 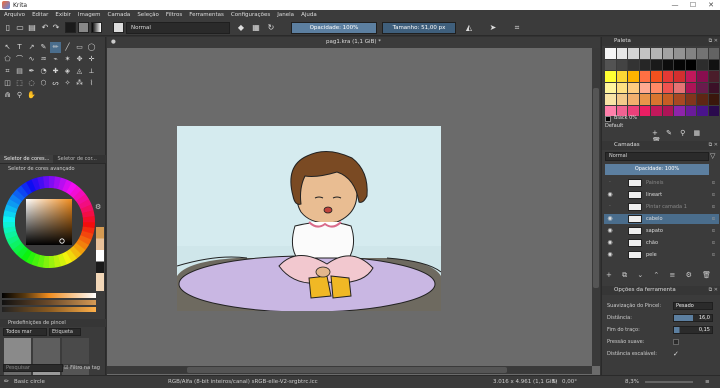 I want to click on ellipse-tool-icon: ◯, so click(x=91, y=47).